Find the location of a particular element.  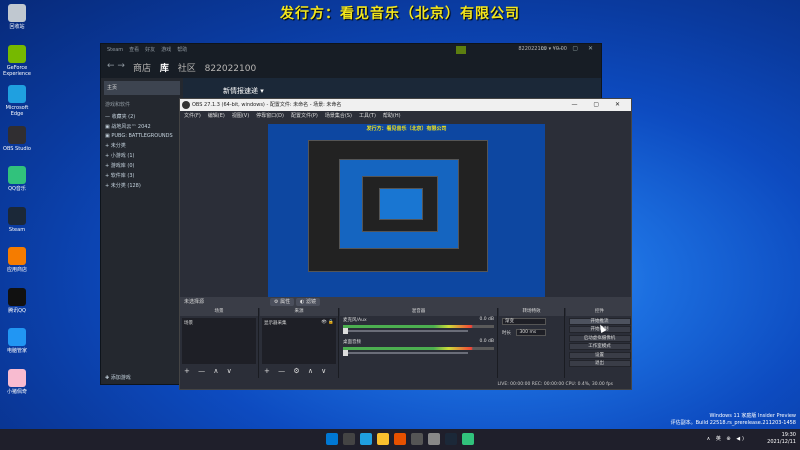

desktop-icon: GeForce Experience is located at coordinates (17, 60).